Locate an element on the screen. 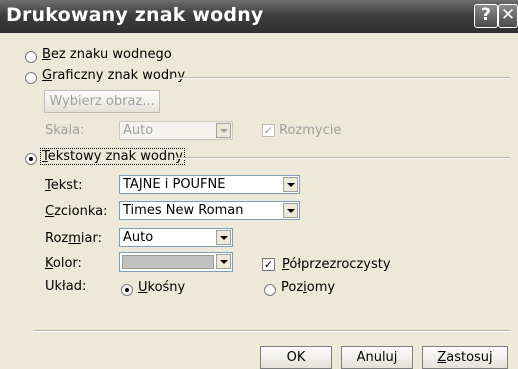  no-watermark-radio is located at coordinates (31, 57).